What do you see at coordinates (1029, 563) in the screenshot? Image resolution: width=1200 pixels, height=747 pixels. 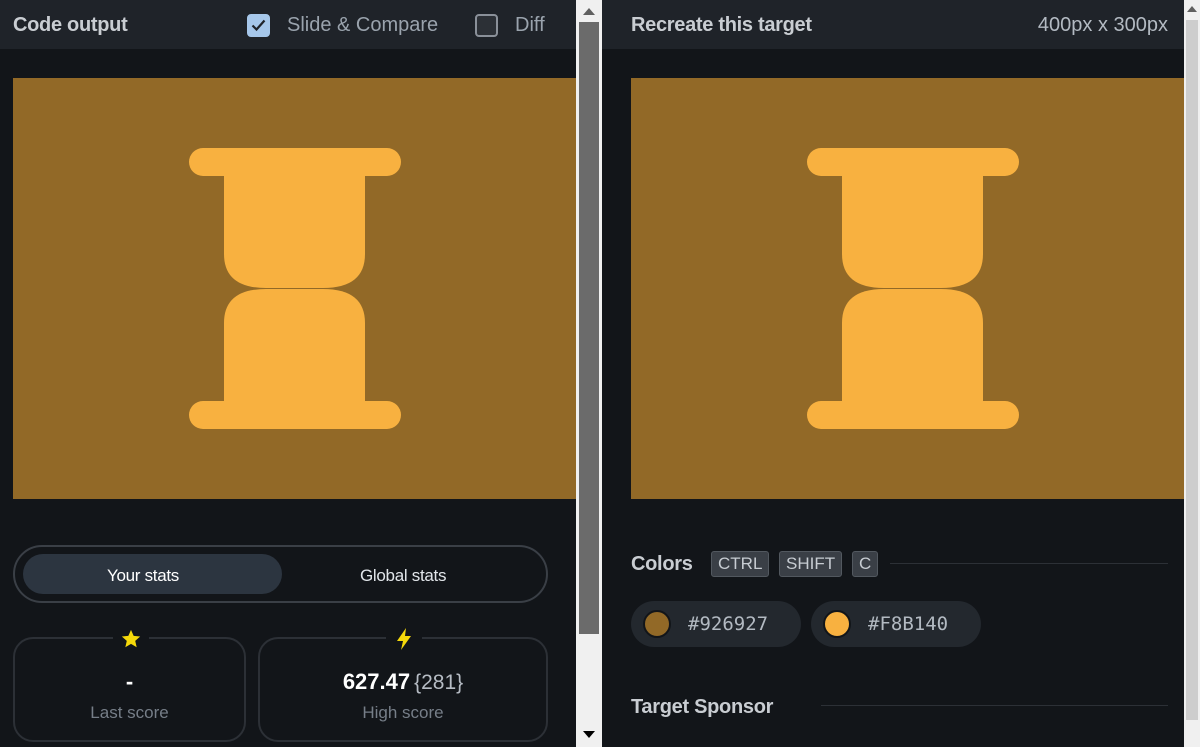 I see `colors-divider` at bounding box center [1029, 563].